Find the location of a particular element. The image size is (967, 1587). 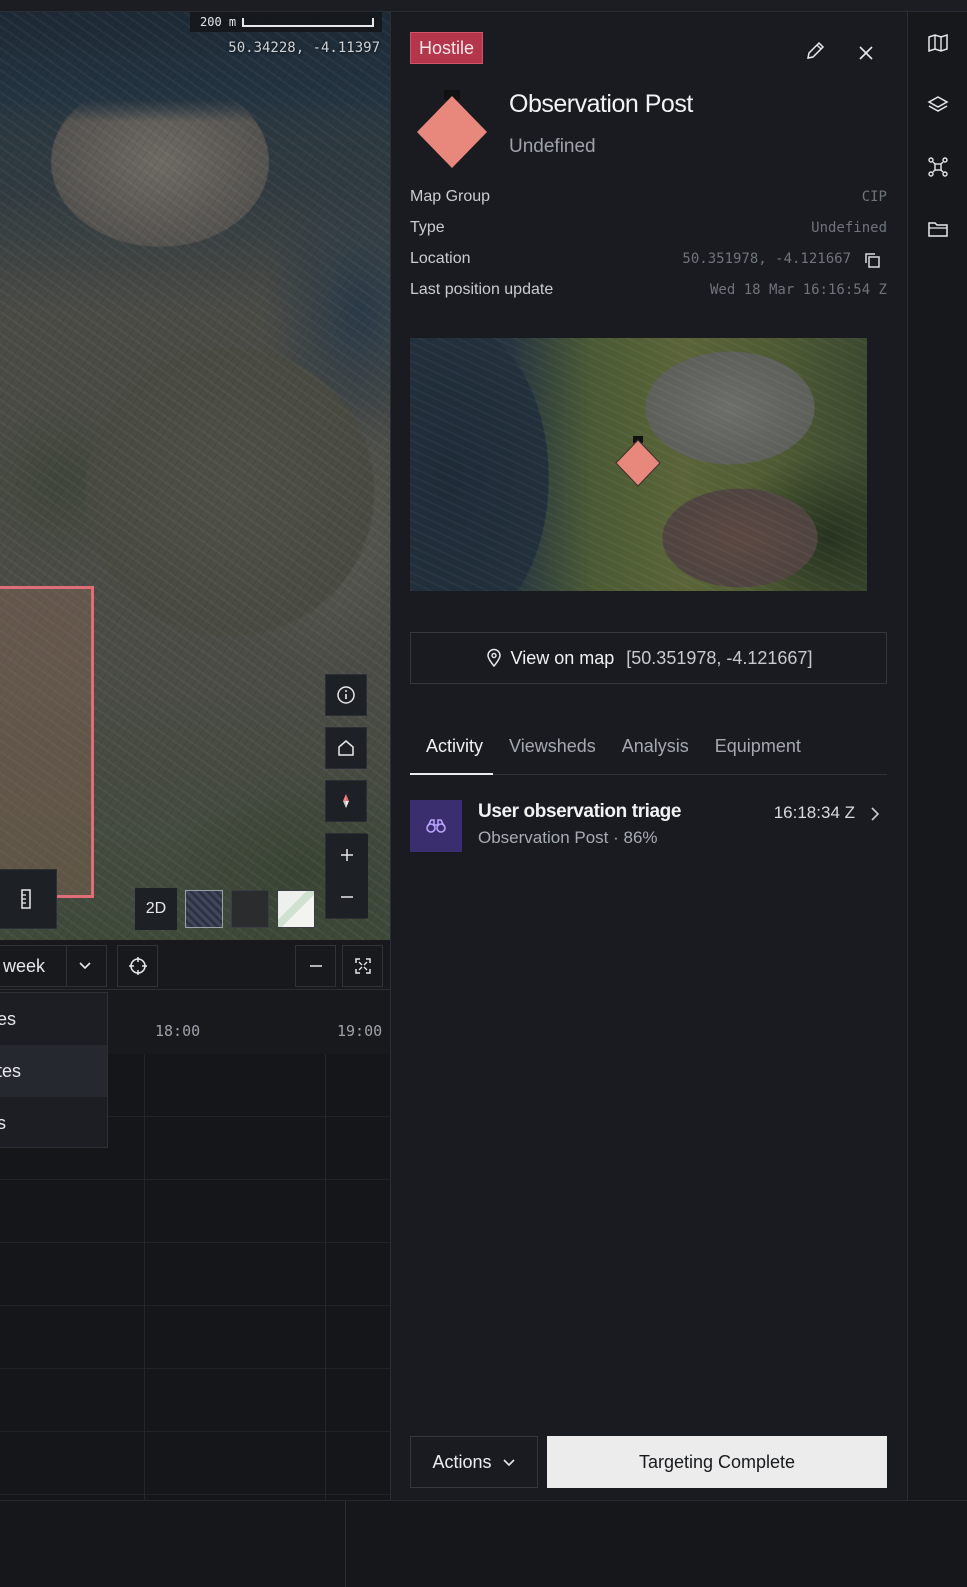

affiliation-badge: Hostile is located at coordinates (447, 48).